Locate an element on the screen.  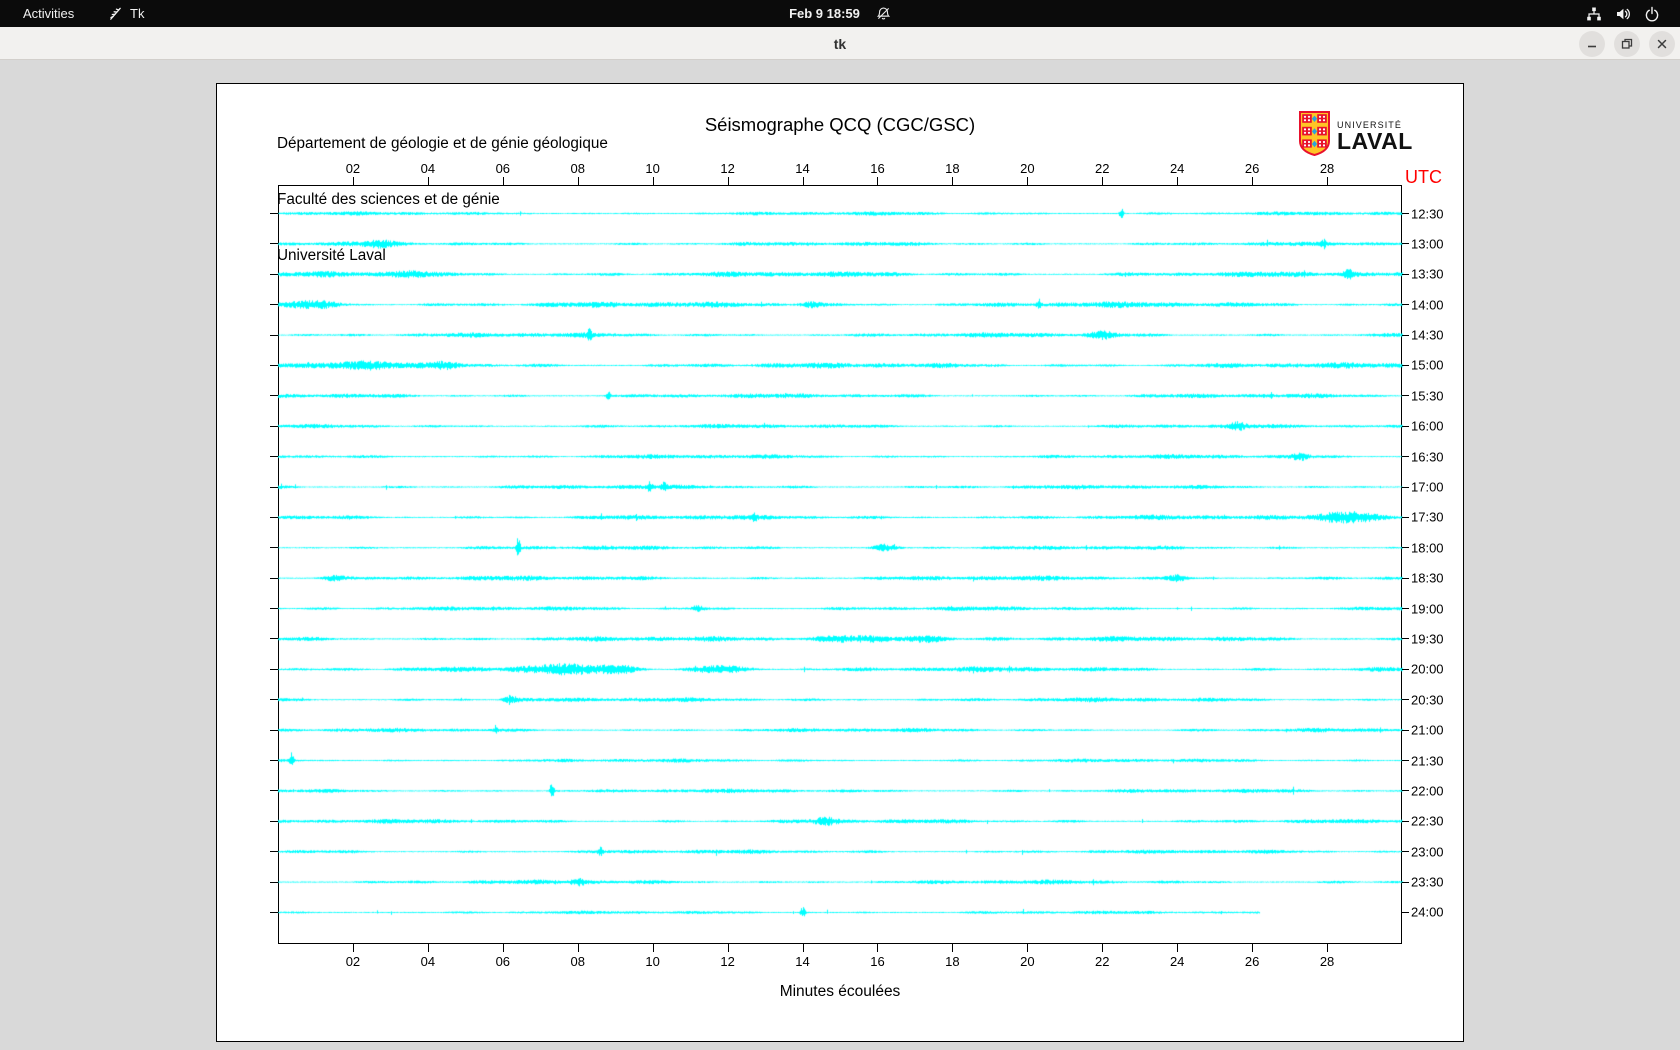
clock-label: Feb 9 18:59 is located at coordinates (824, 13).